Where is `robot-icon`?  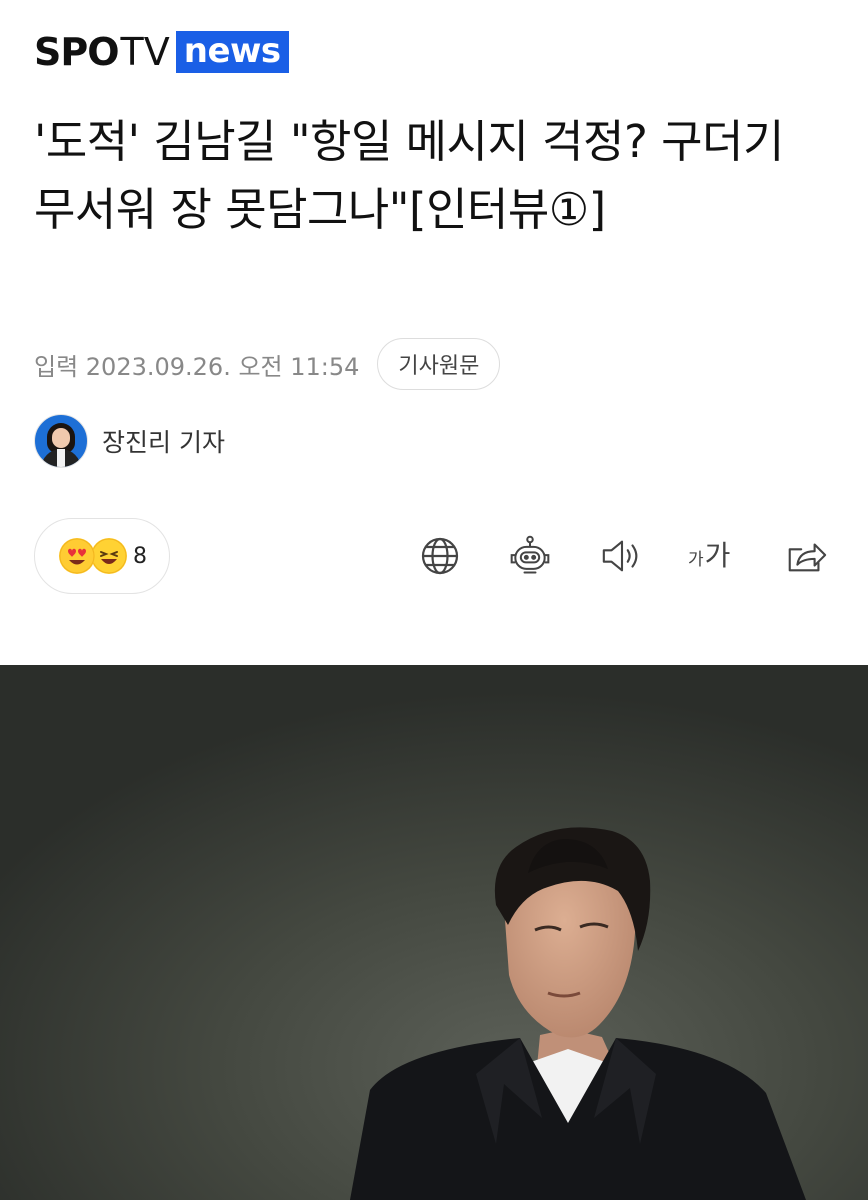 robot-icon is located at coordinates (530, 556).